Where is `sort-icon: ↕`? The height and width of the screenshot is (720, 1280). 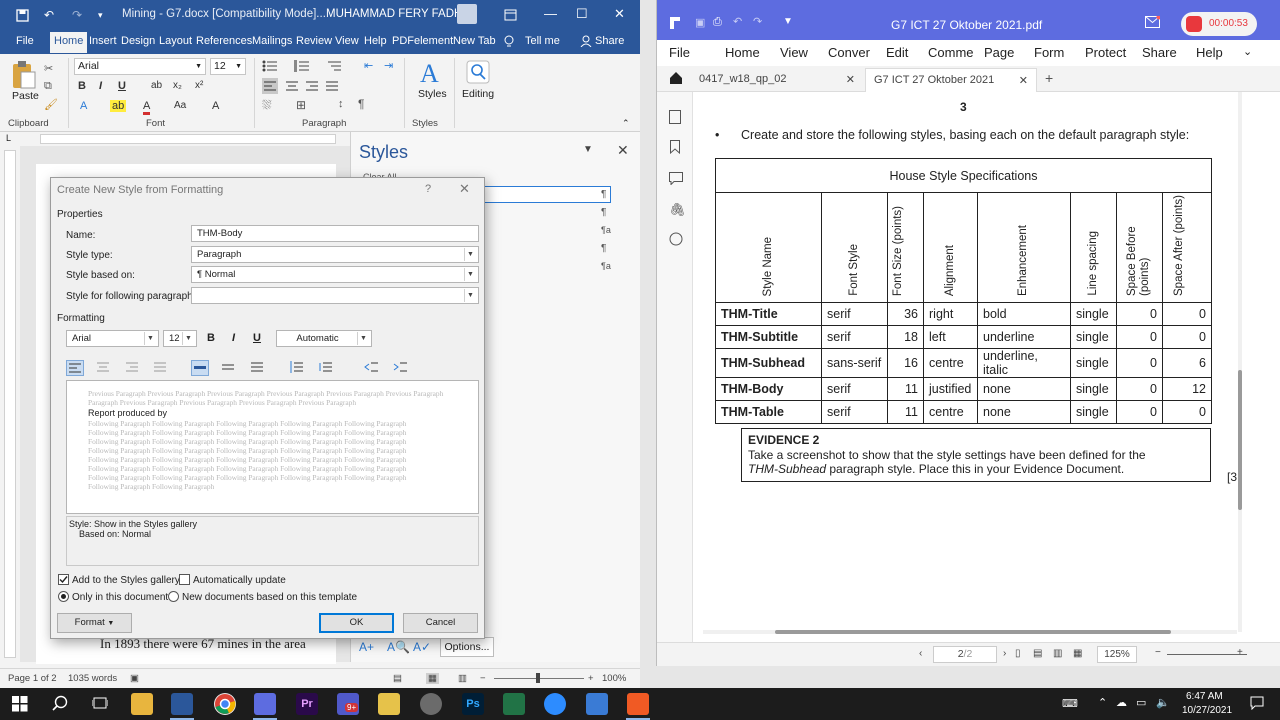
sort-icon: ↕ is located at coordinates (341, 104).